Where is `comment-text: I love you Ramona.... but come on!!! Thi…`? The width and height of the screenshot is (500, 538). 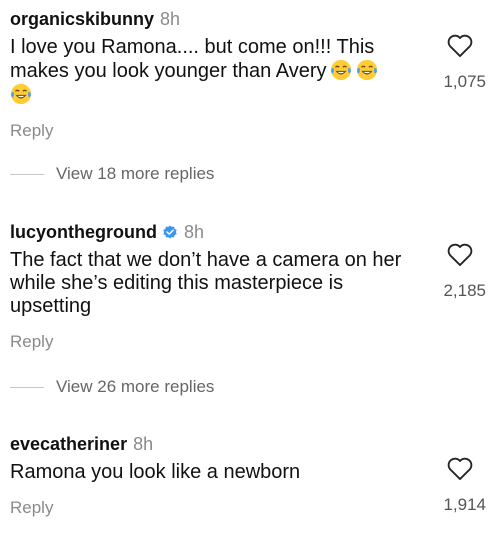
comment-text: I love you Ramona.... but come on!!! Thi… is located at coordinates (210, 71).